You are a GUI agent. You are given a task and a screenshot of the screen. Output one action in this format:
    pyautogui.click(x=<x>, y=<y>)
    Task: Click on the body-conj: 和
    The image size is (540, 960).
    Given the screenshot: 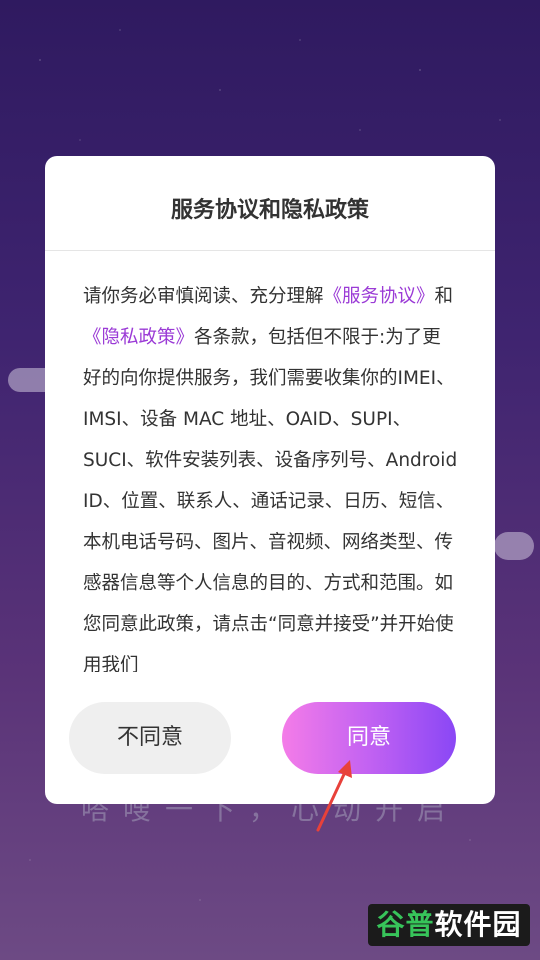 What is the action you would take?
    pyautogui.click(x=444, y=296)
    